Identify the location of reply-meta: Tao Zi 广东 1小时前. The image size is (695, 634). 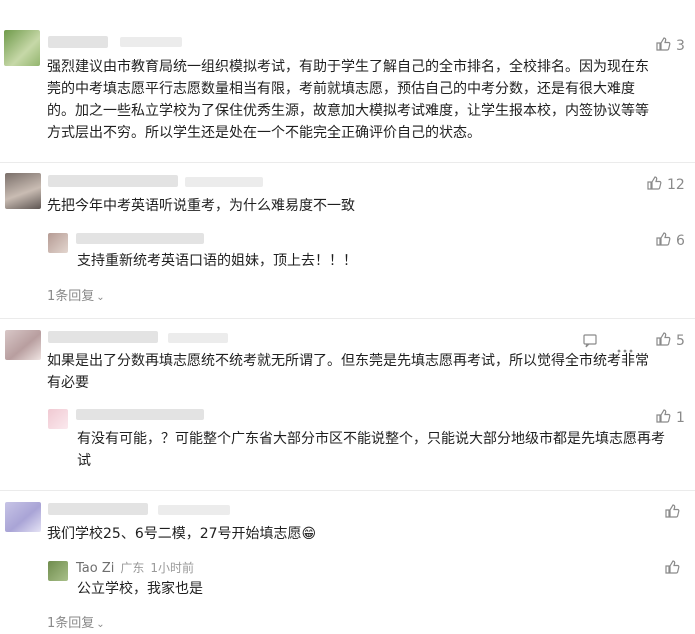
(135, 567).